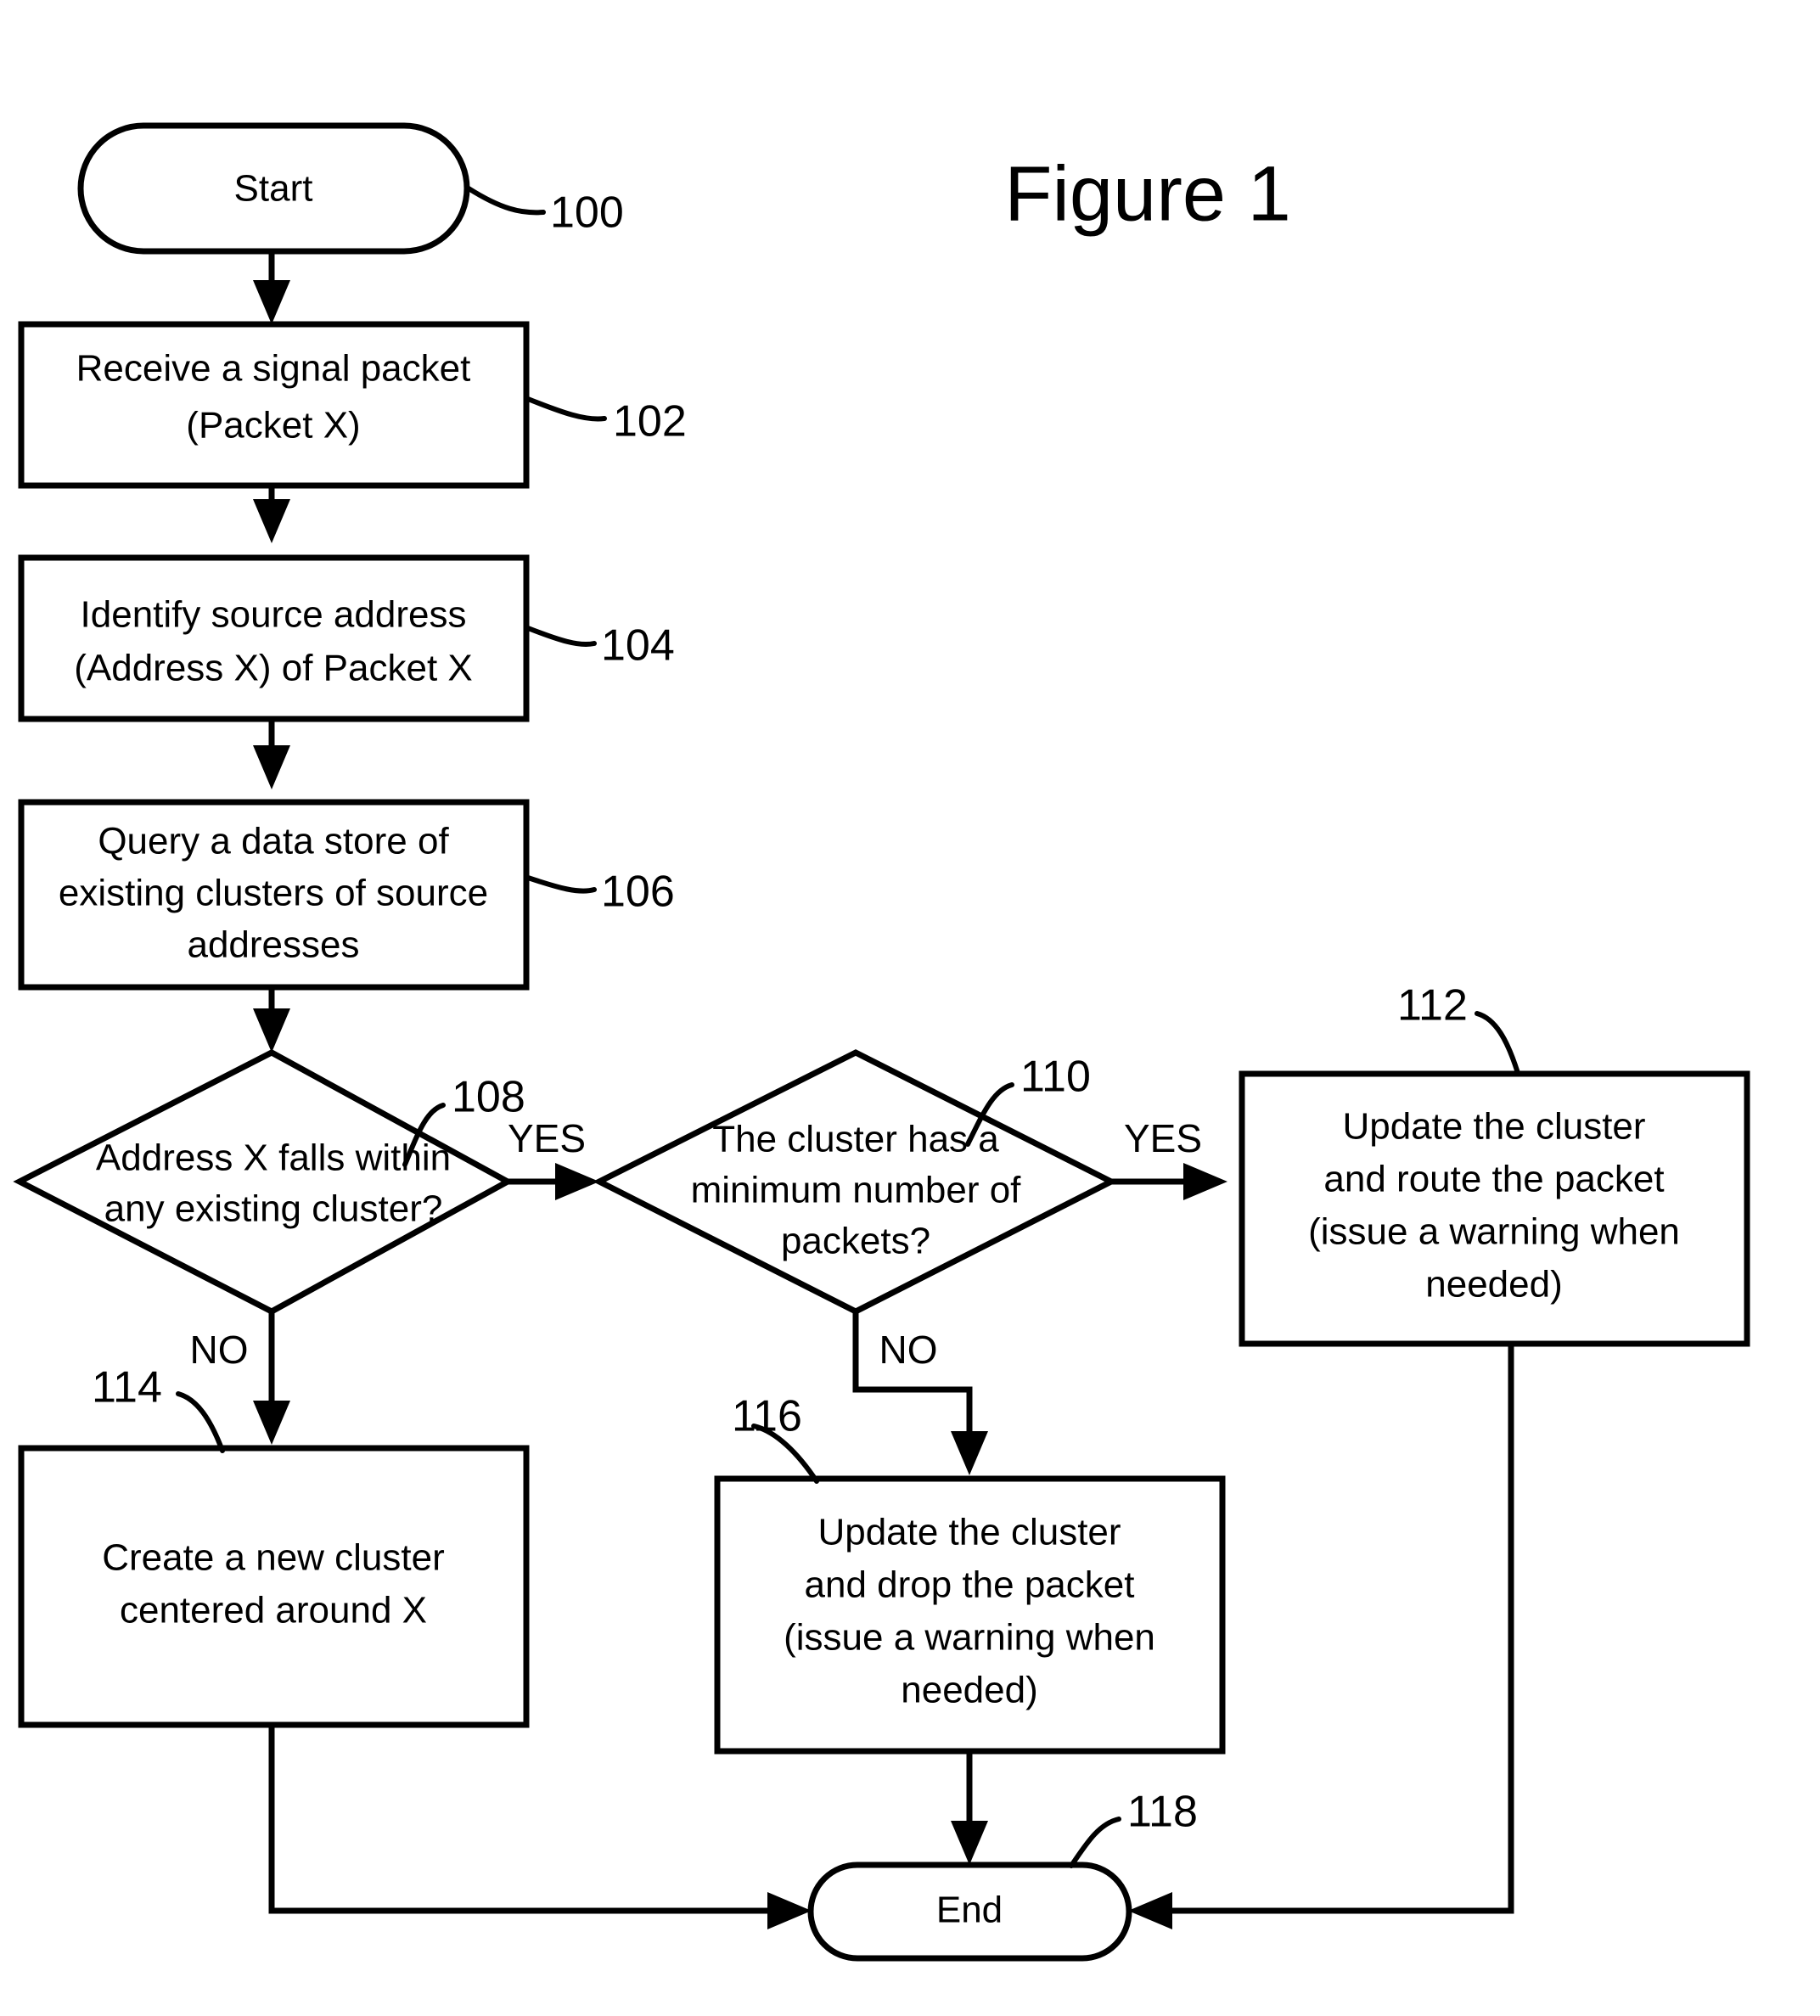  I want to click on node-create-cluster-line-1: centered around X, so click(273, 1610).